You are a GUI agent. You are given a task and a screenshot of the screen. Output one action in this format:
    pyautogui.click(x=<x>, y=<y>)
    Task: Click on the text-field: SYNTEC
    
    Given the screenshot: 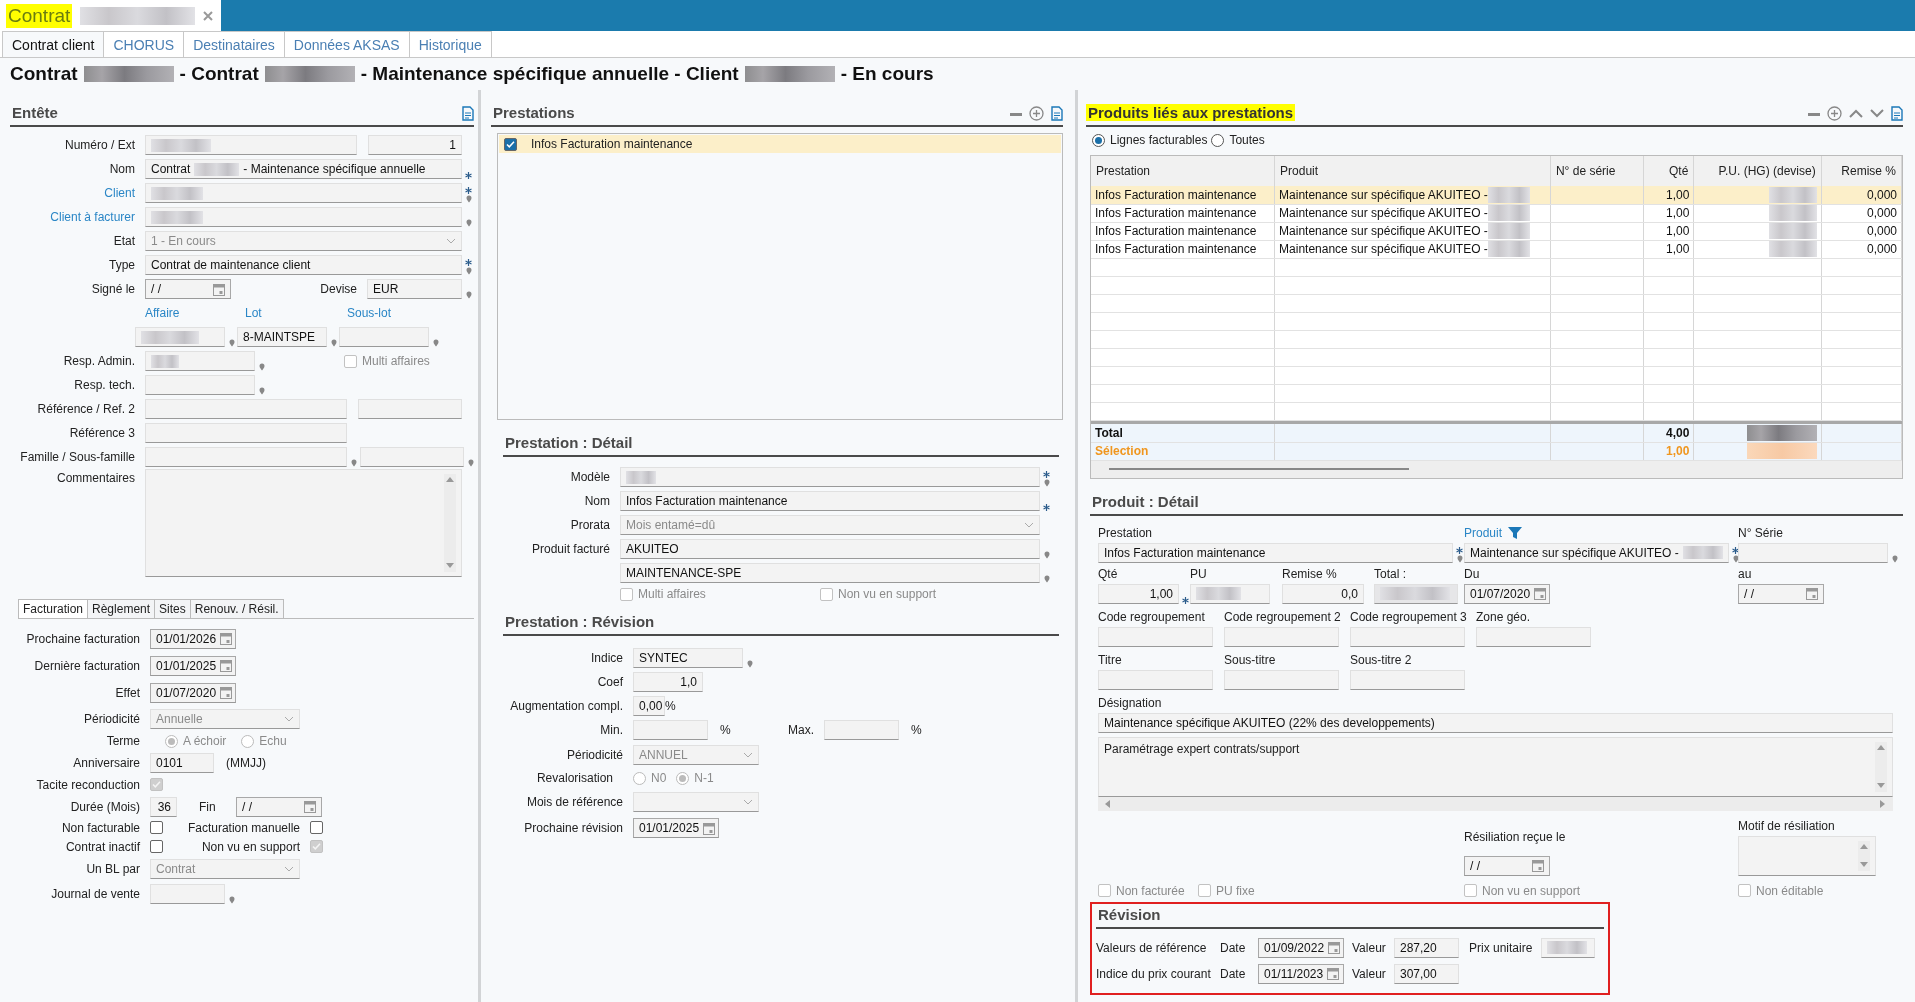 What is the action you would take?
    pyautogui.click(x=688, y=658)
    